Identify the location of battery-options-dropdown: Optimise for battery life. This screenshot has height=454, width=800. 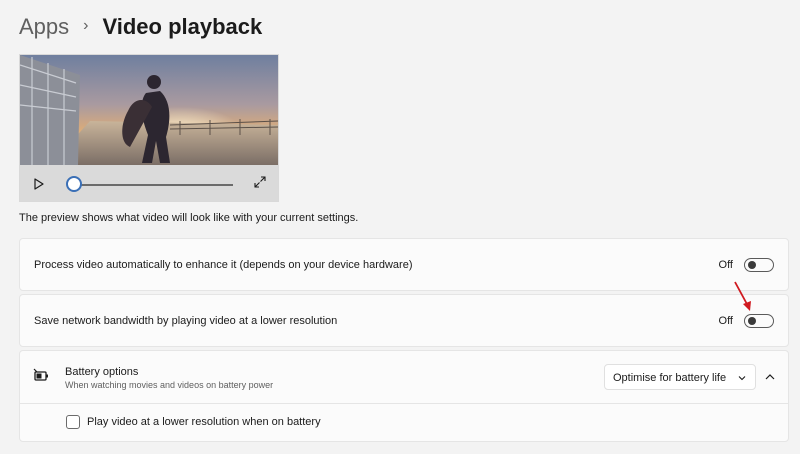
(680, 377).